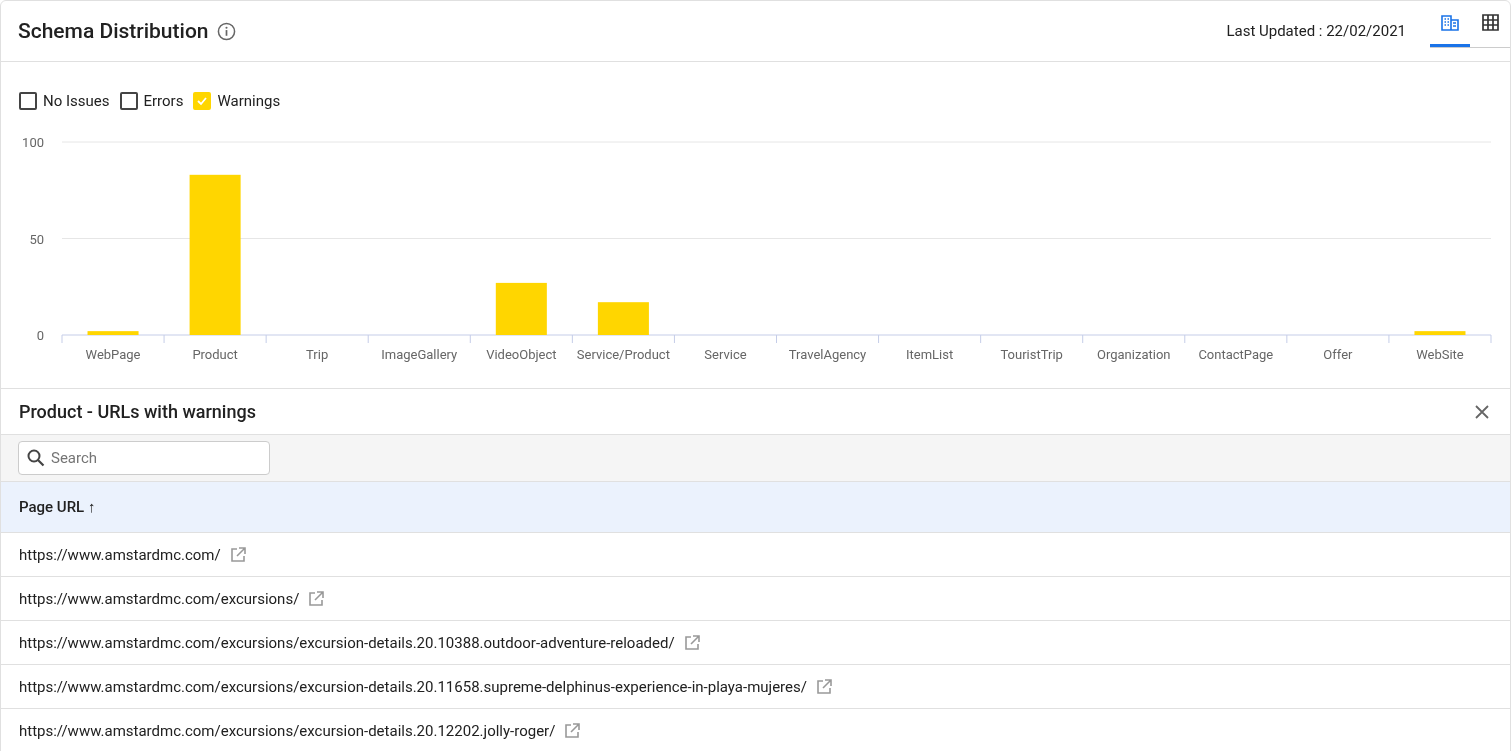  Describe the element at coordinates (1316, 31) in the screenshot. I see `last-updated-text: Last Updated : 22/02/2021` at that location.